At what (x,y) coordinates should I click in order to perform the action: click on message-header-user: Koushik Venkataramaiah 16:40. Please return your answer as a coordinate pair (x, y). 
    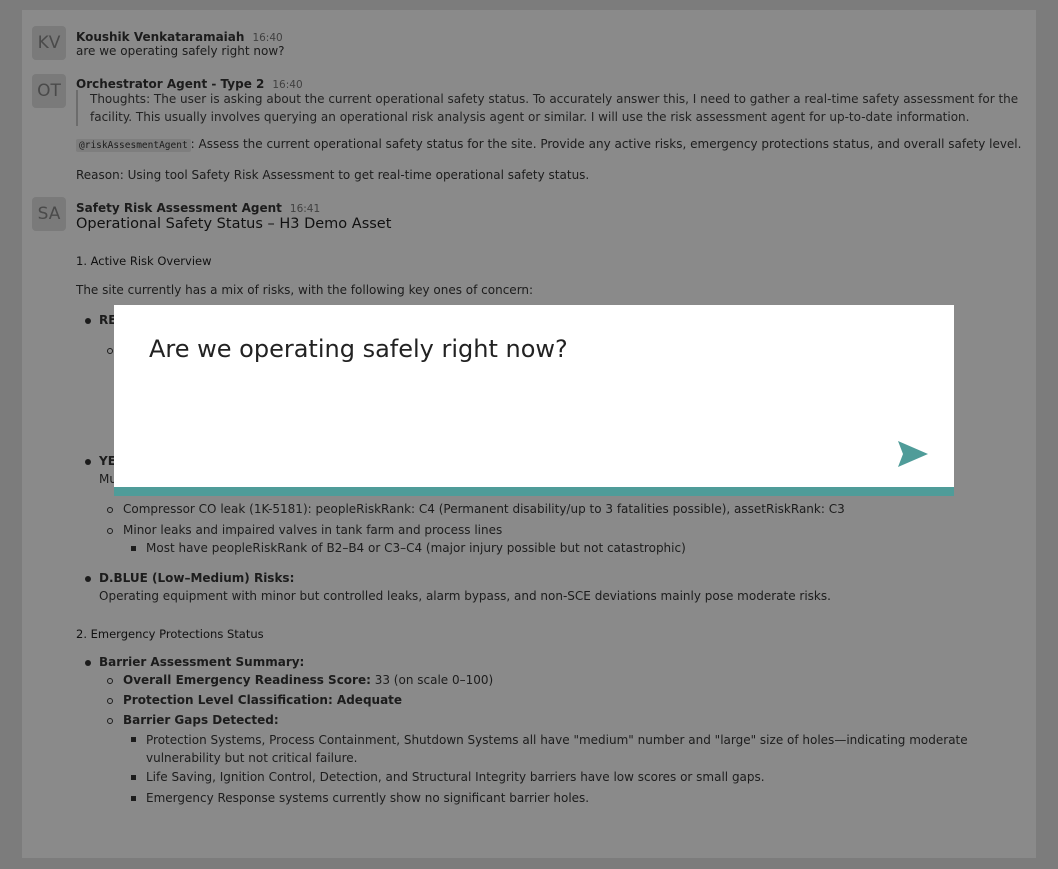
    Looking at the image, I should click on (179, 35).